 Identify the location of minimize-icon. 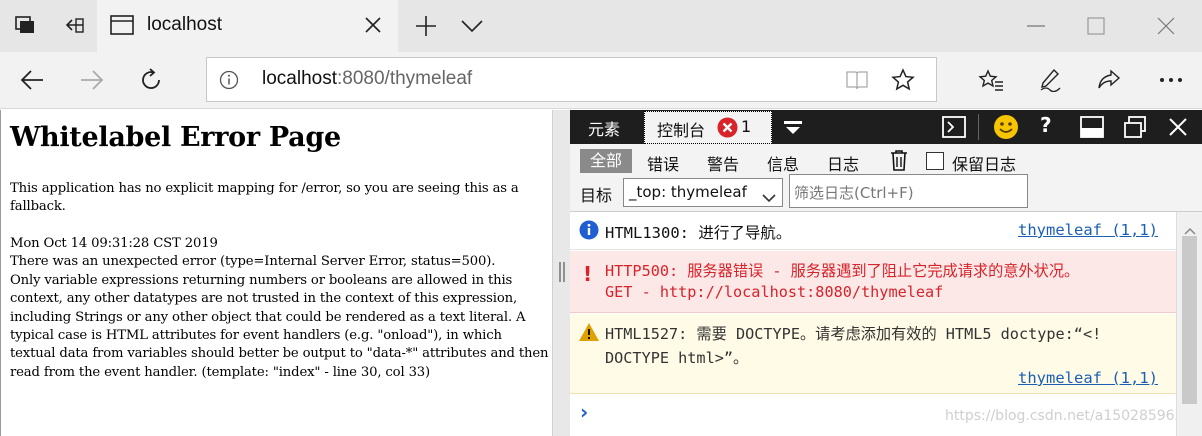
(1036, 26).